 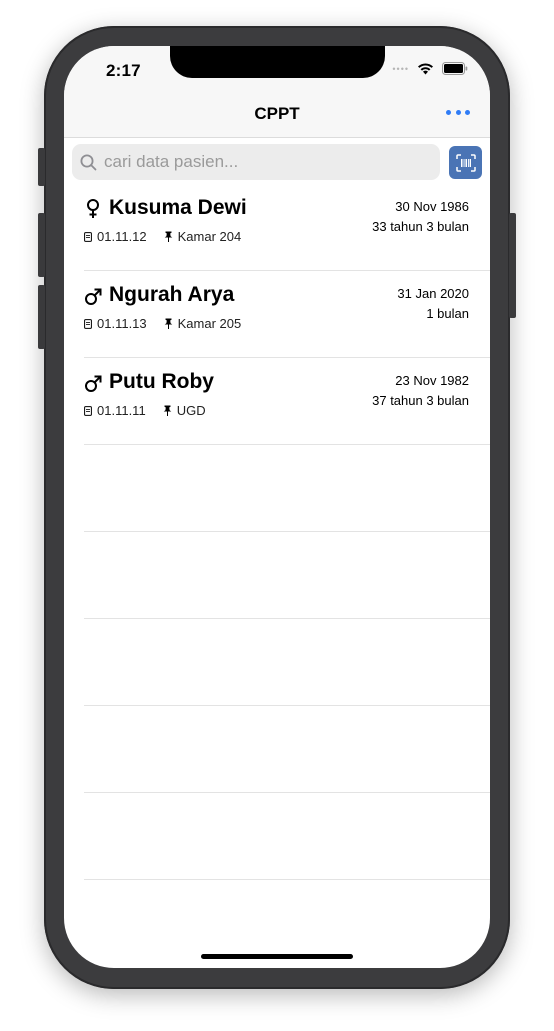 I want to click on patient-name: Kusuma Dewi, so click(x=178, y=207).